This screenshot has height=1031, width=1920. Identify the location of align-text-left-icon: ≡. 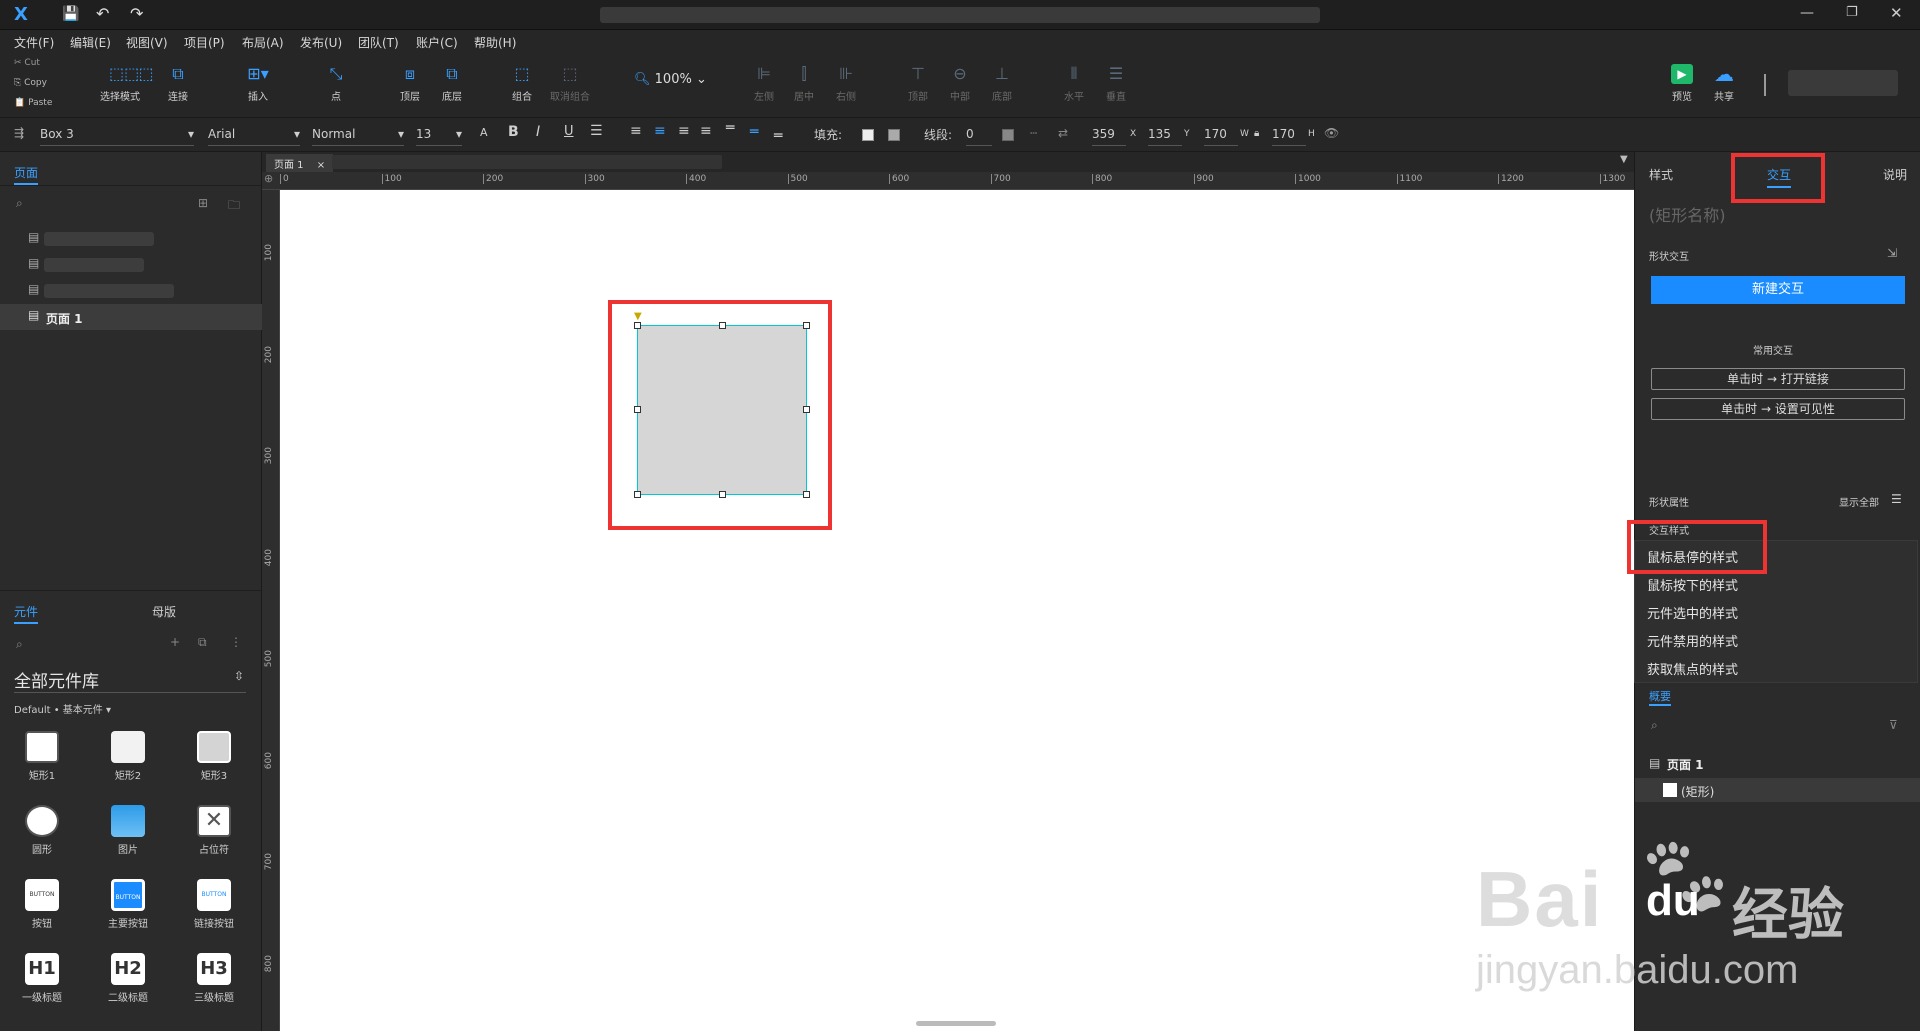
(636, 131).